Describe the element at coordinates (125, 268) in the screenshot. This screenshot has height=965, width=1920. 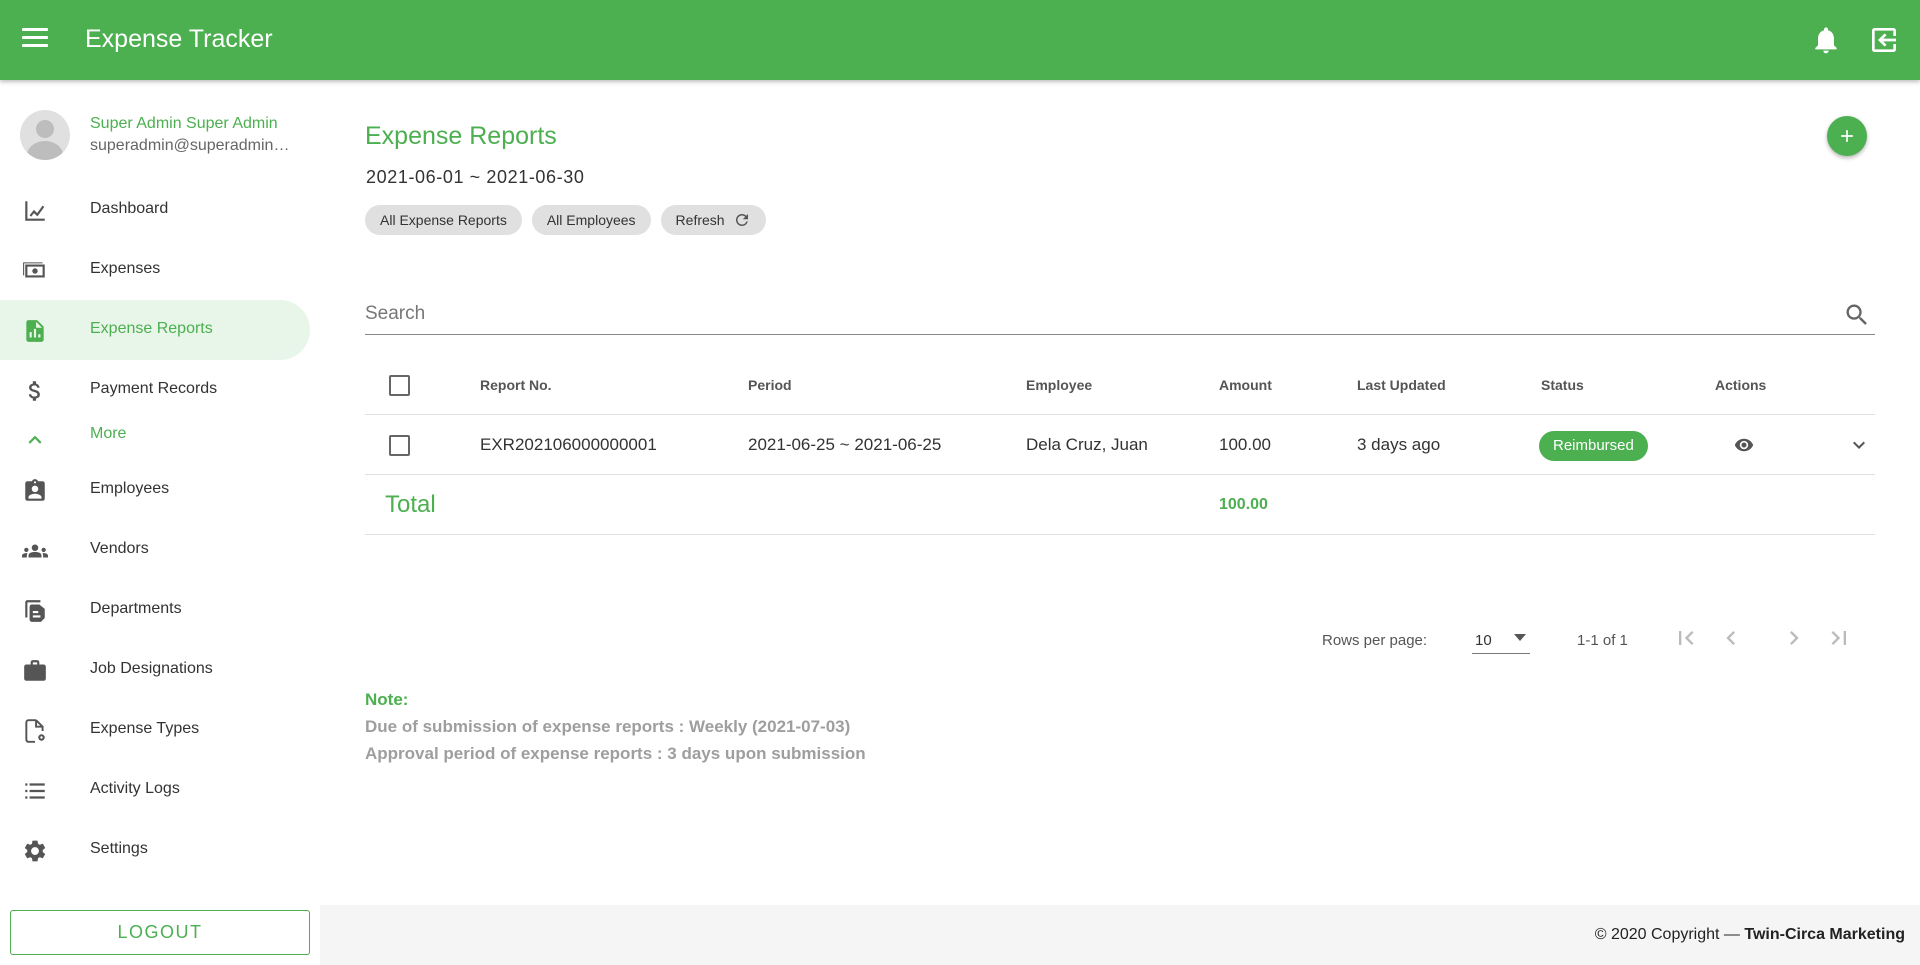
I see `sidebar-item-label: Expenses` at that location.